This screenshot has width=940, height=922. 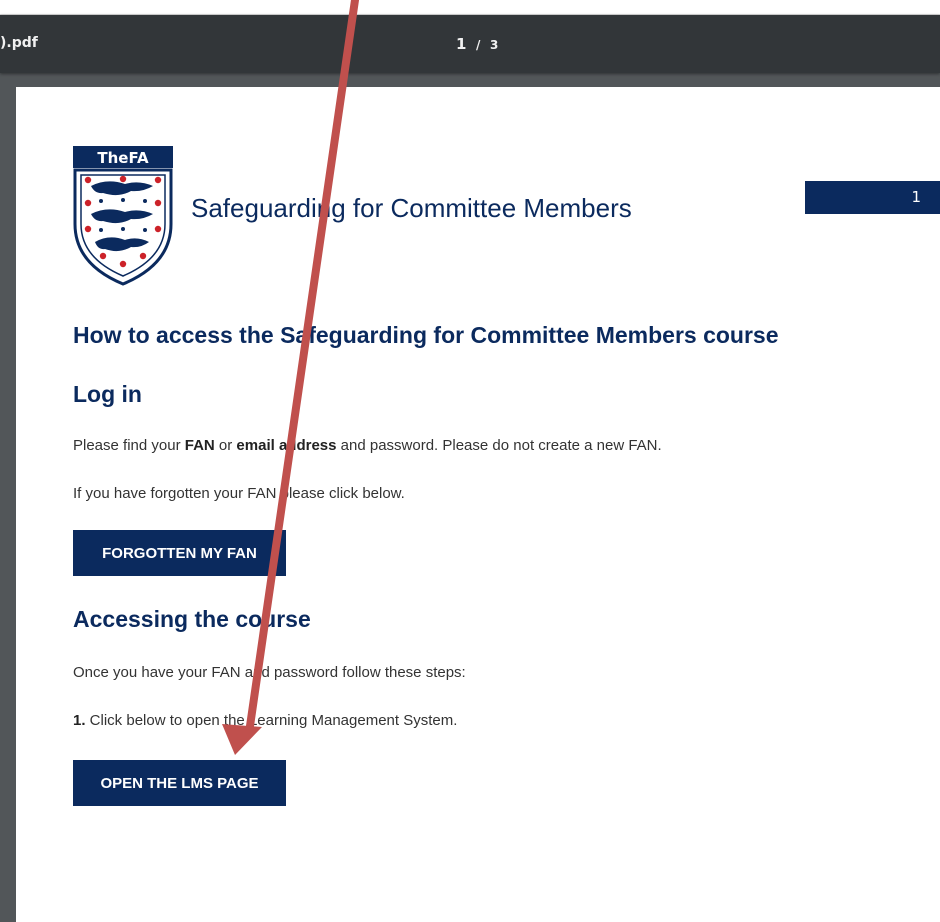 I want to click on accessing-course-heading: Accessing the course, so click(x=192, y=619).